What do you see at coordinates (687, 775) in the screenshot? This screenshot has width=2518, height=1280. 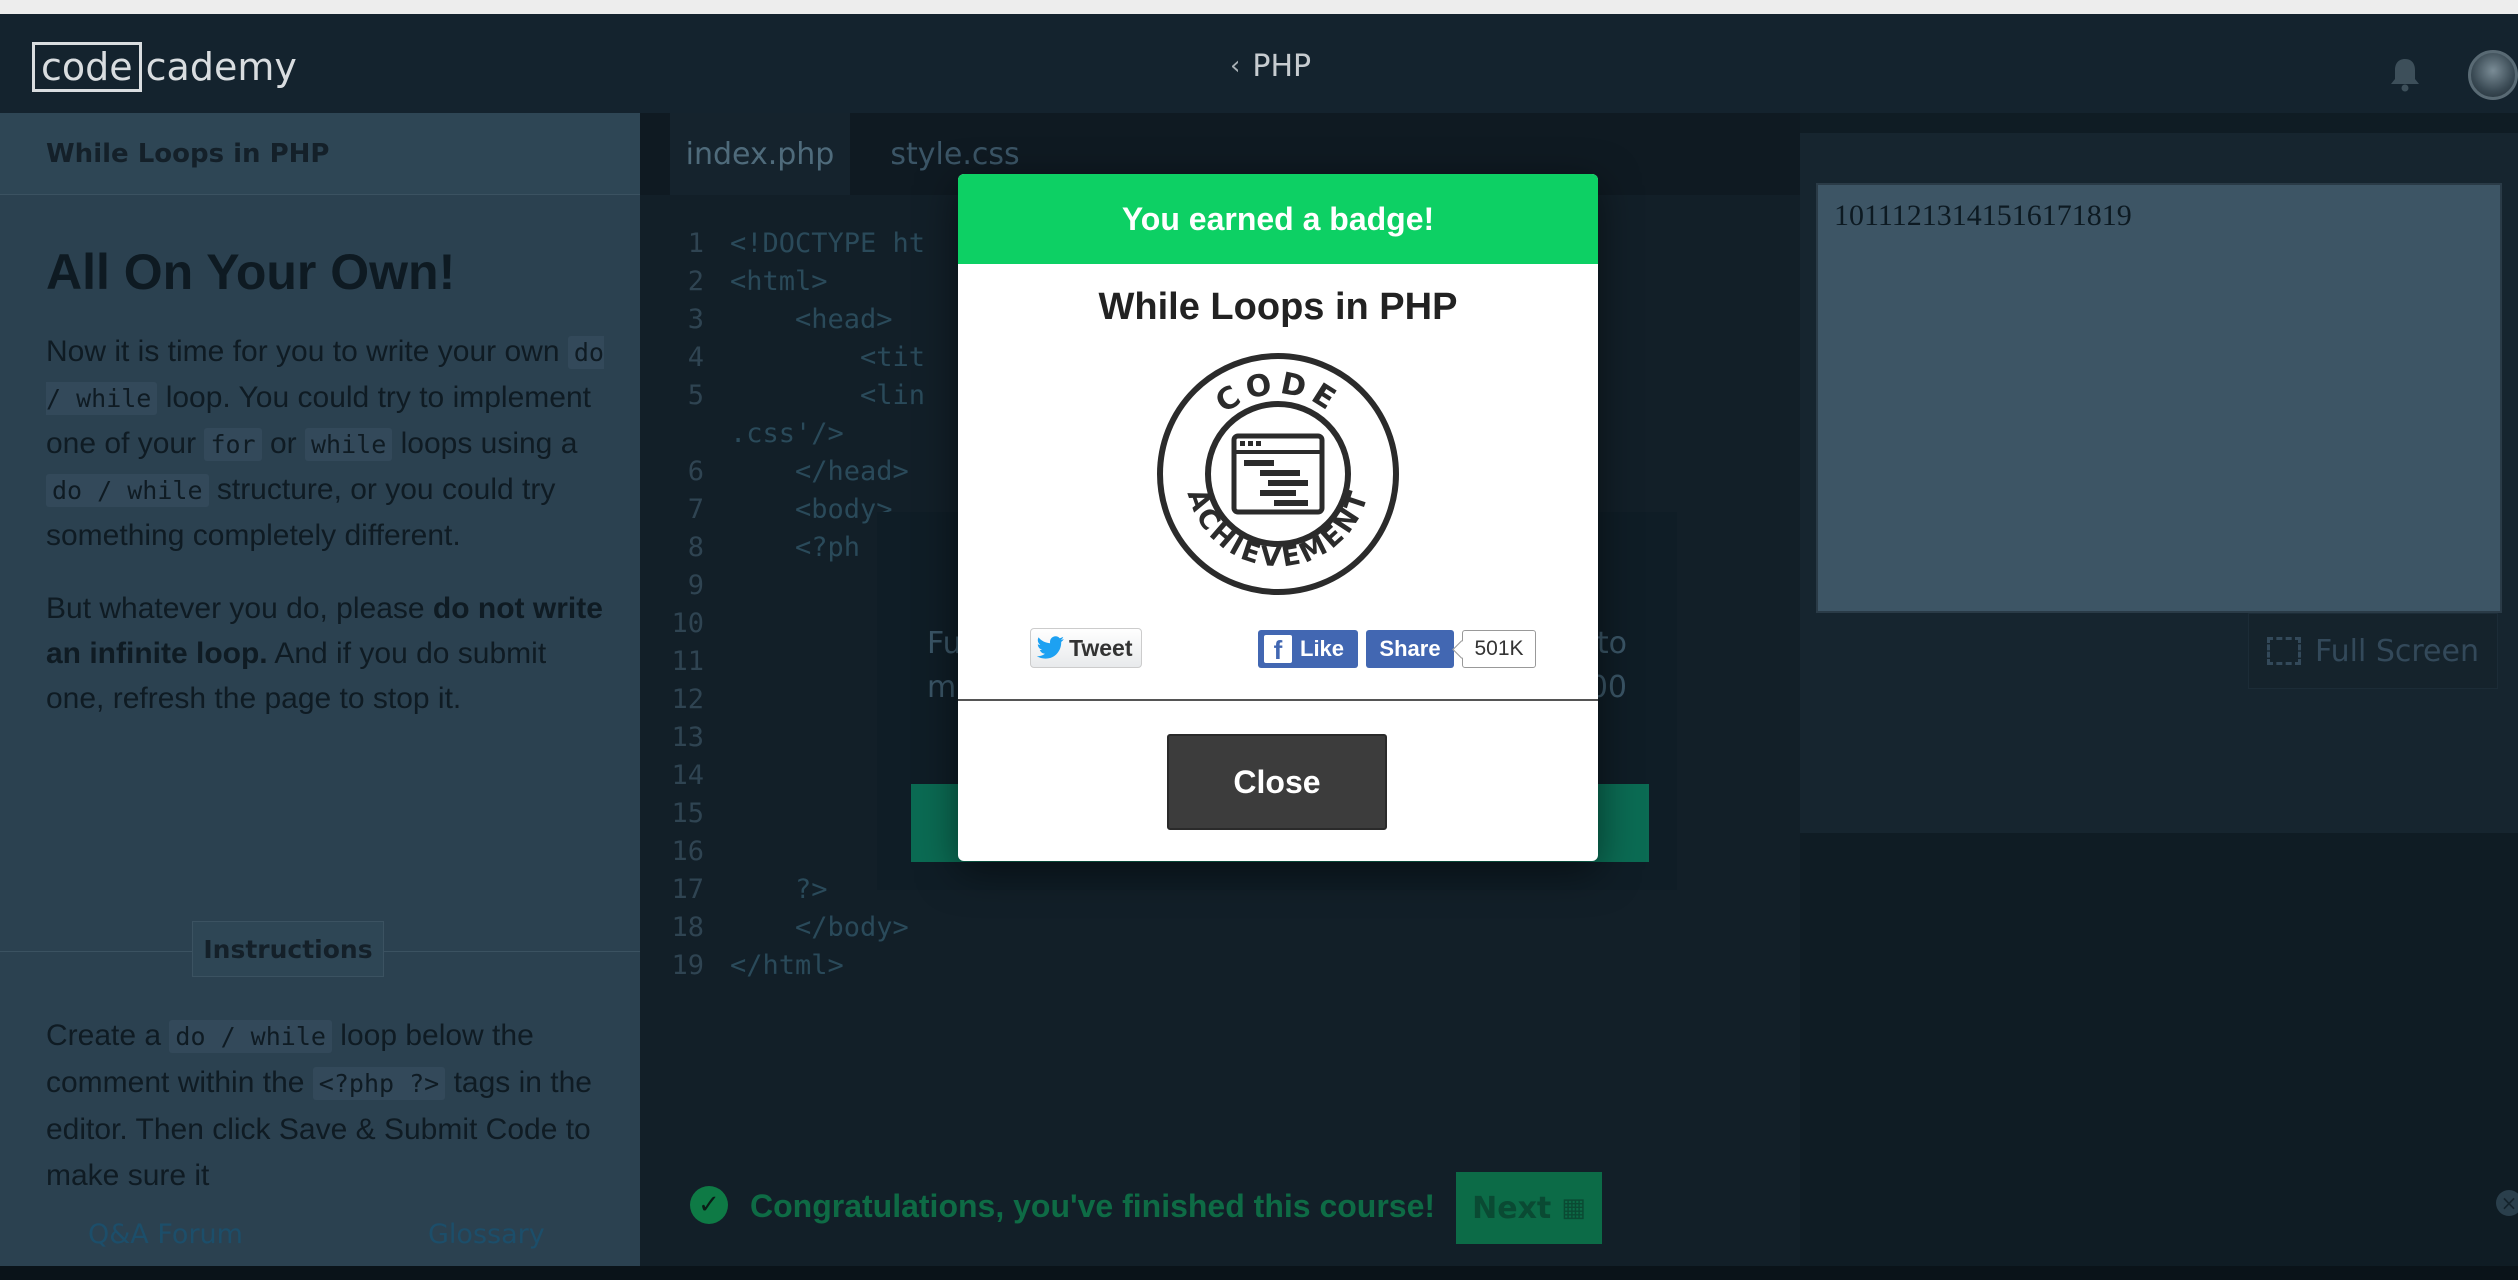 I see `line-number: 14` at bounding box center [687, 775].